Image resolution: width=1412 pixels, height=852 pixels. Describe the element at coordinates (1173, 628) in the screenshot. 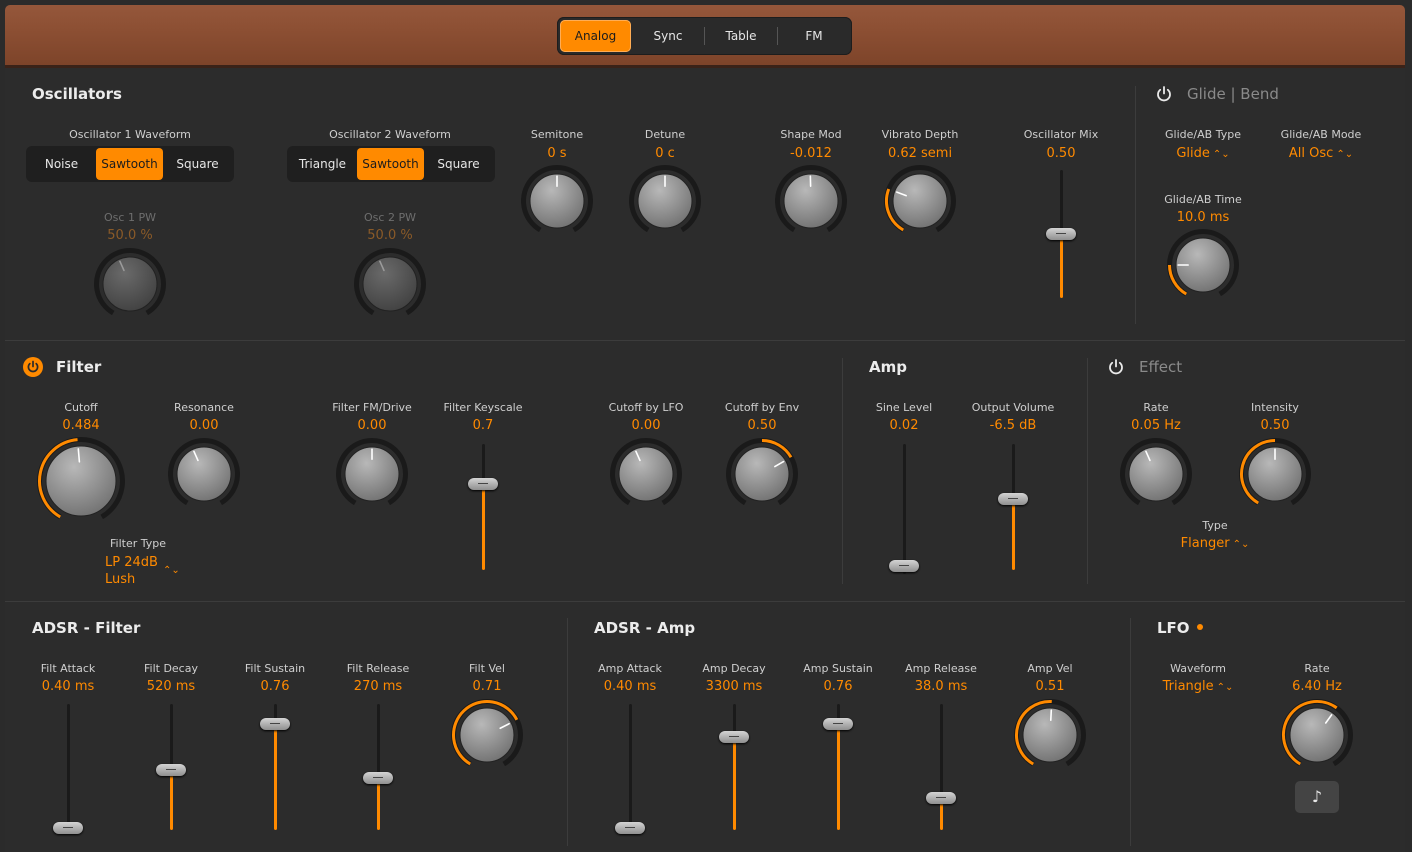

I see `lfo-title: LFO` at that location.